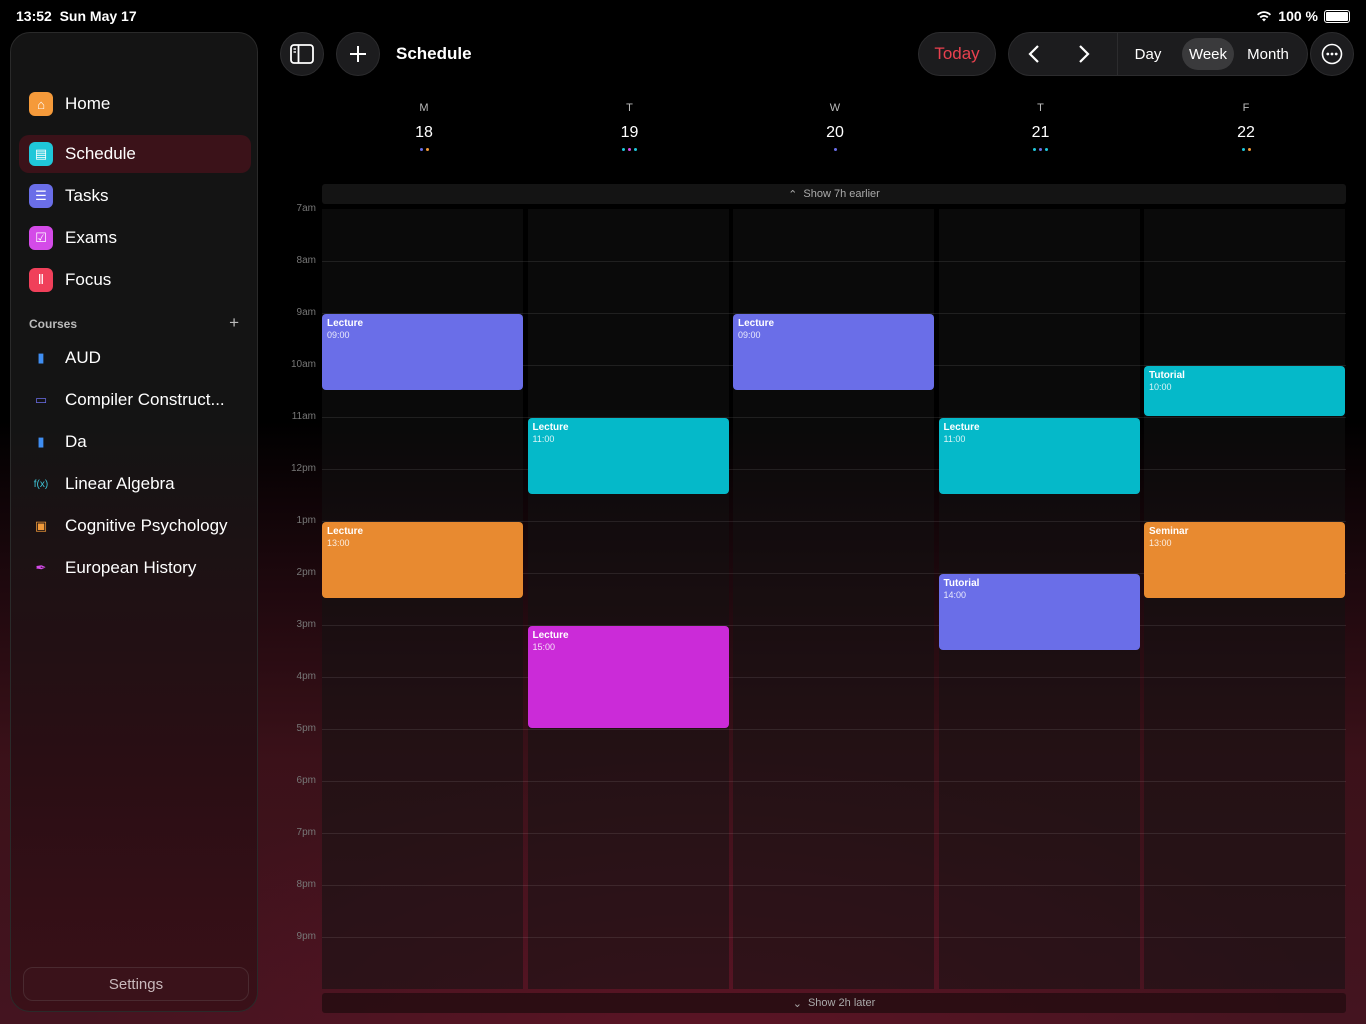  I want to click on toggle-sidebar-button, so click(302, 54).